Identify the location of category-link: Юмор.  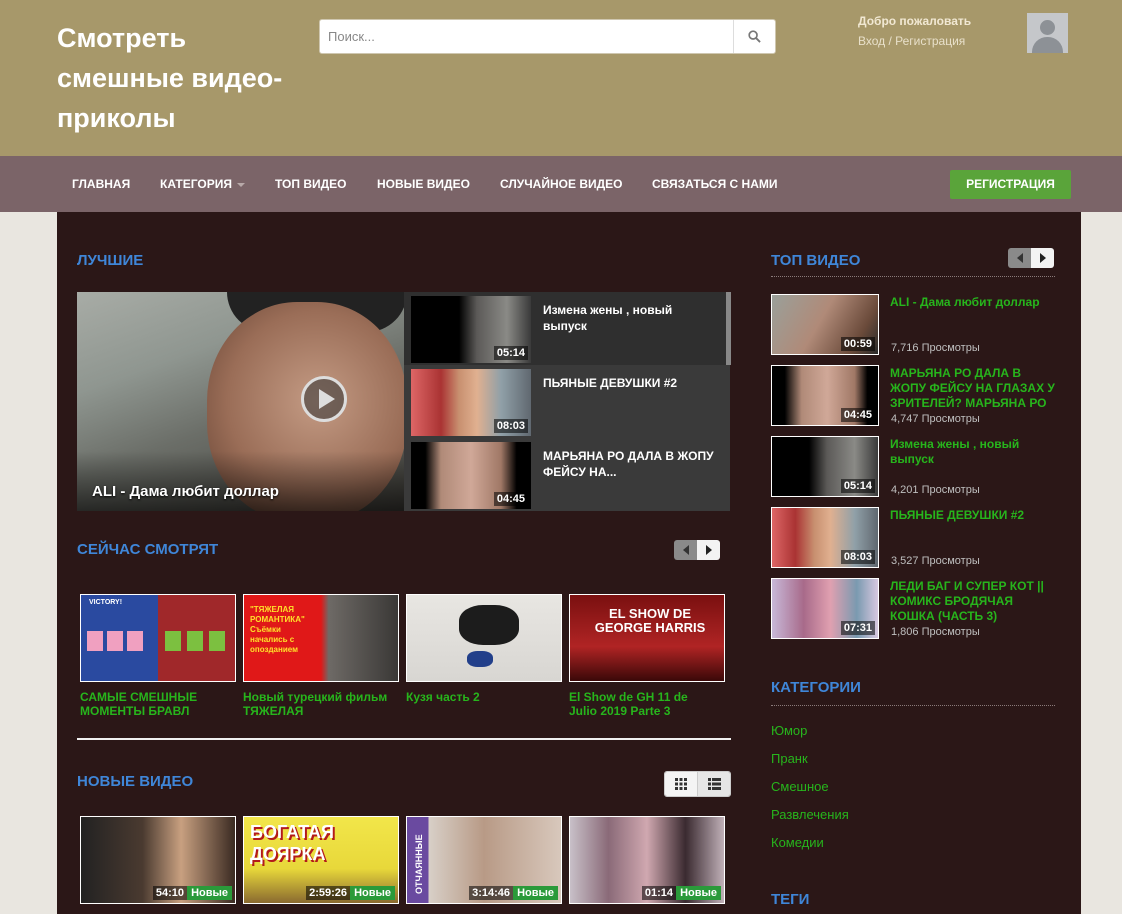
(789, 730).